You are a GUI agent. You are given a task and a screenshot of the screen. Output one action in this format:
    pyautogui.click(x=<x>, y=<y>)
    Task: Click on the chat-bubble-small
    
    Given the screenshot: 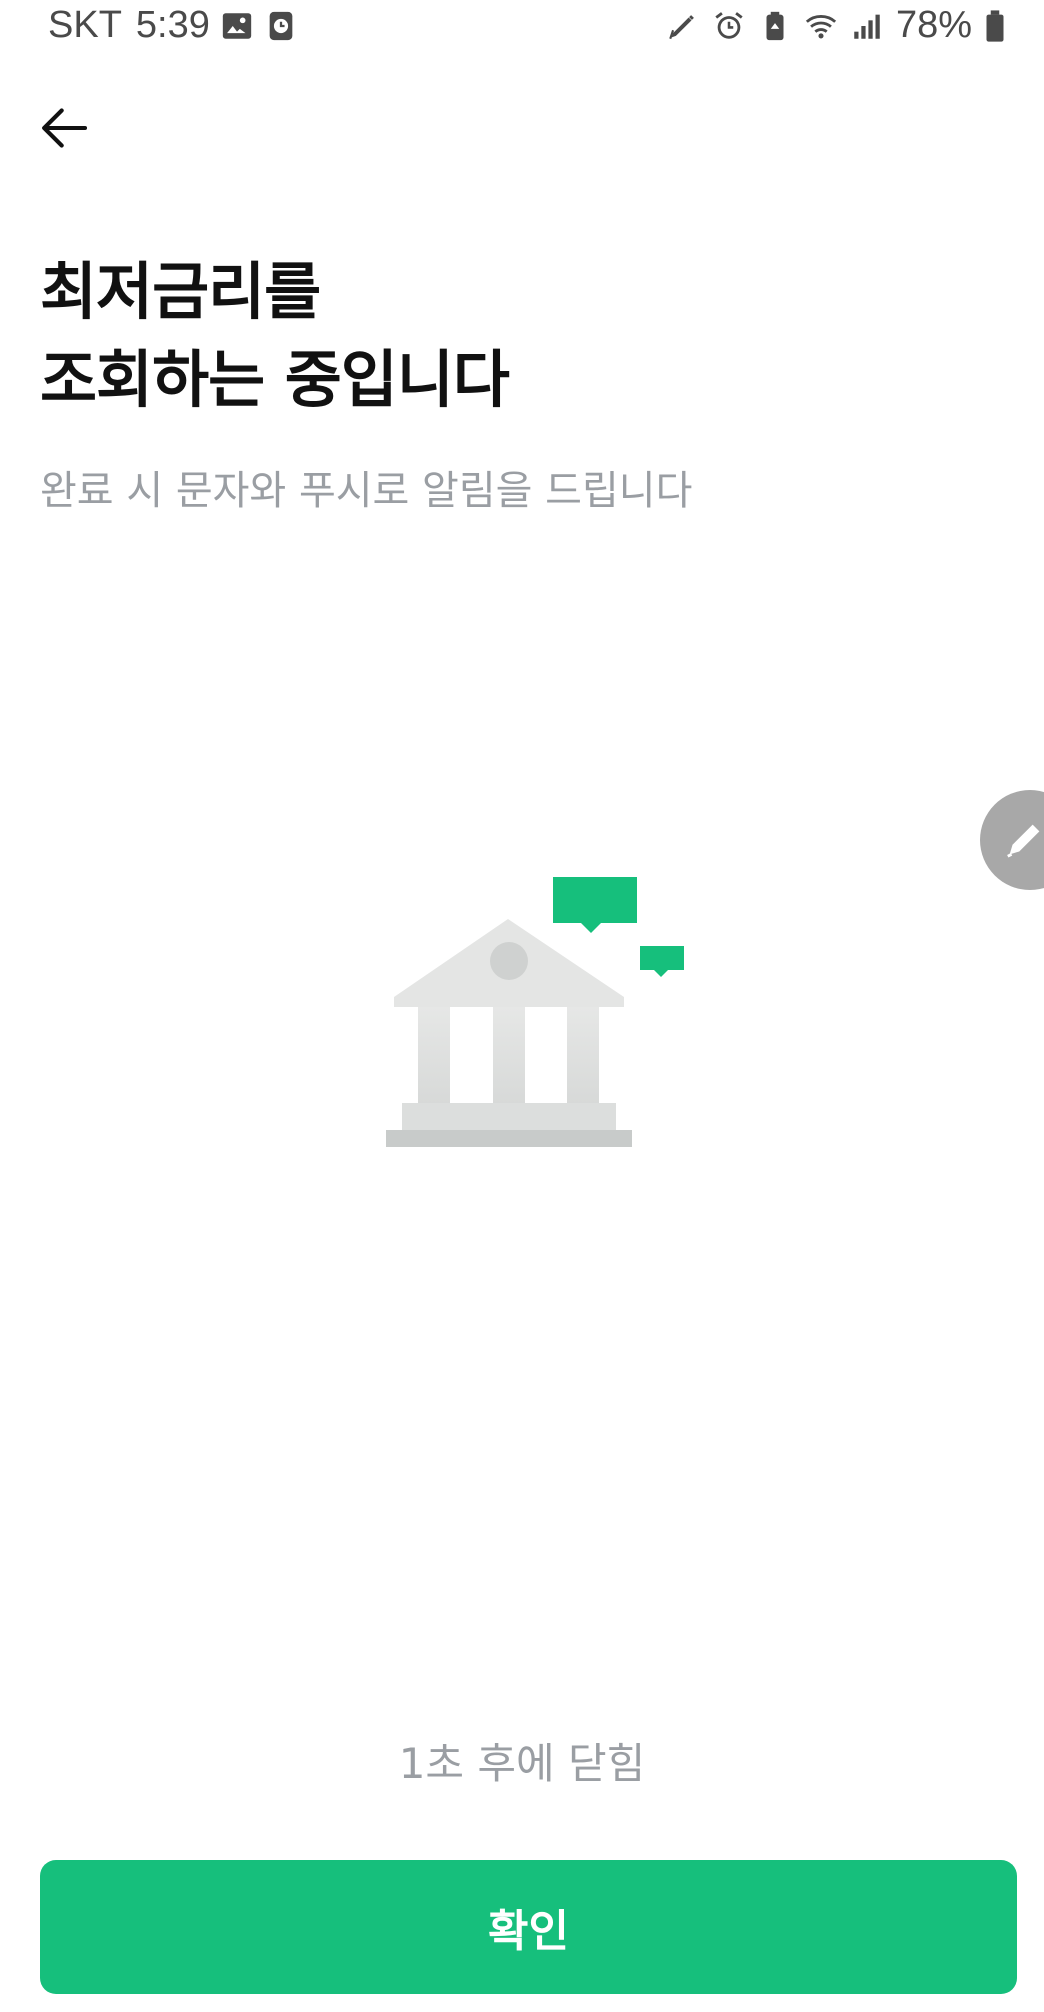 What is the action you would take?
    pyautogui.click(x=662, y=958)
    